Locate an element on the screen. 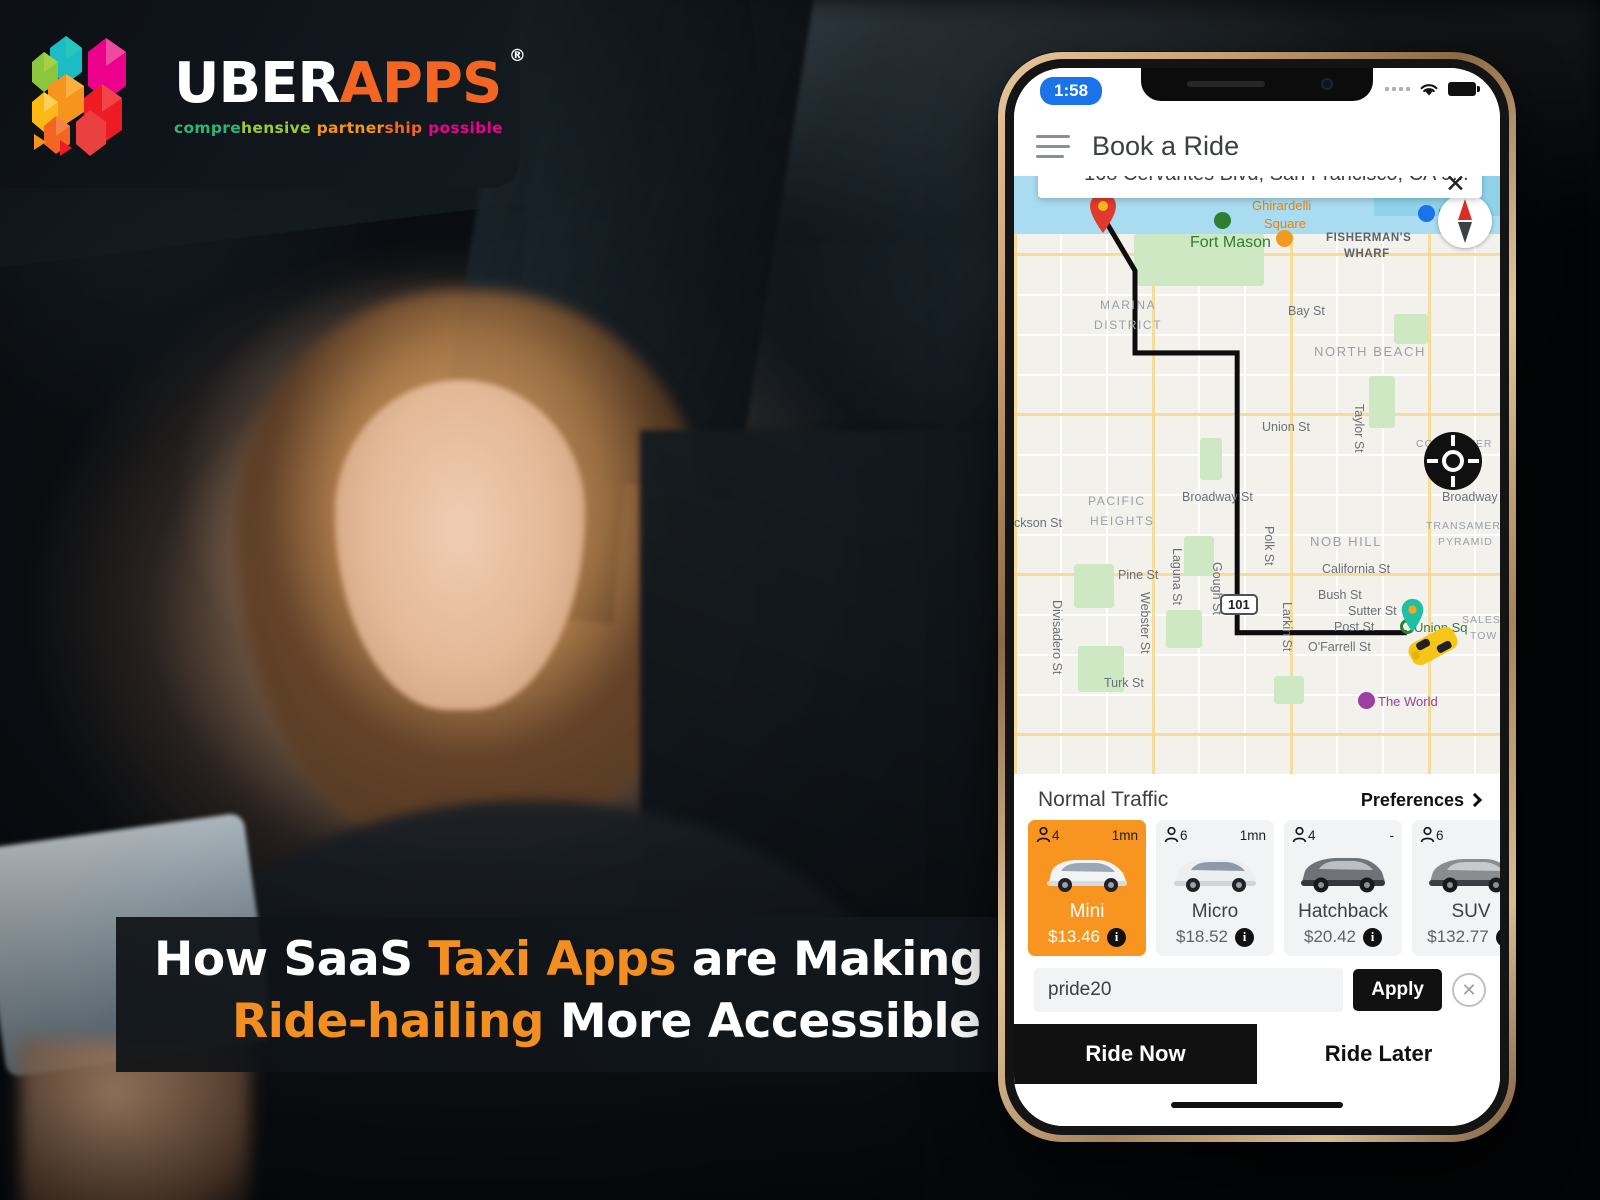 The height and width of the screenshot is (1200, 1600). map-street-label-vertical: Taylor St is located at coordinates (1359, 428).